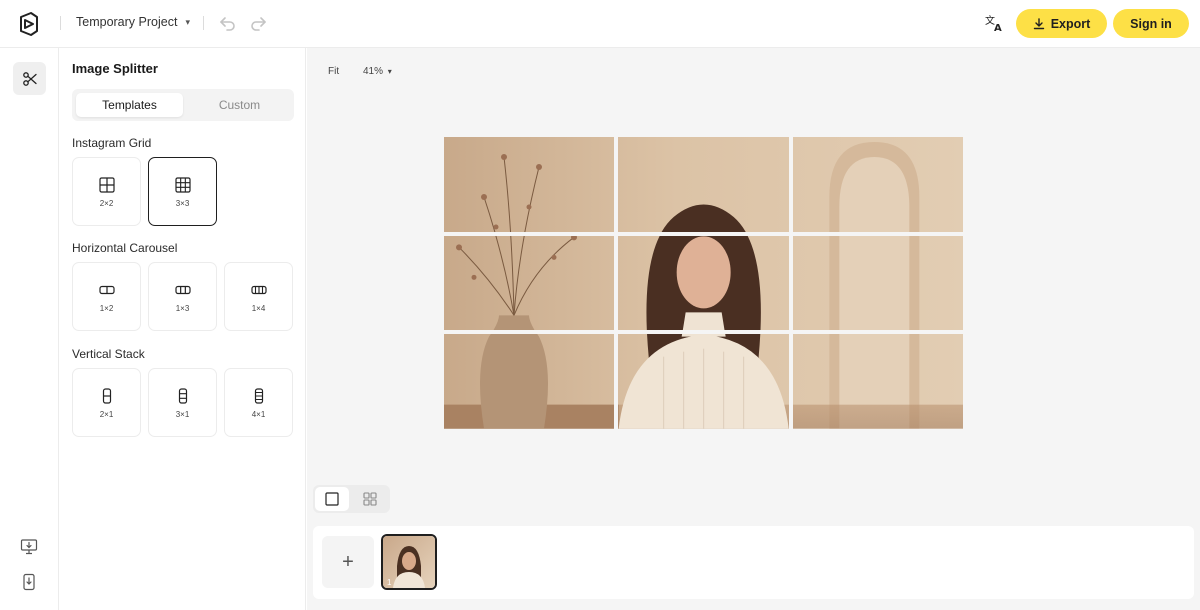 The image size is (1200, 610). What do you see at coordinates (106, 414) in the screenshot?
I see `tile-label: 2×1` at bounding box center [106, 414].